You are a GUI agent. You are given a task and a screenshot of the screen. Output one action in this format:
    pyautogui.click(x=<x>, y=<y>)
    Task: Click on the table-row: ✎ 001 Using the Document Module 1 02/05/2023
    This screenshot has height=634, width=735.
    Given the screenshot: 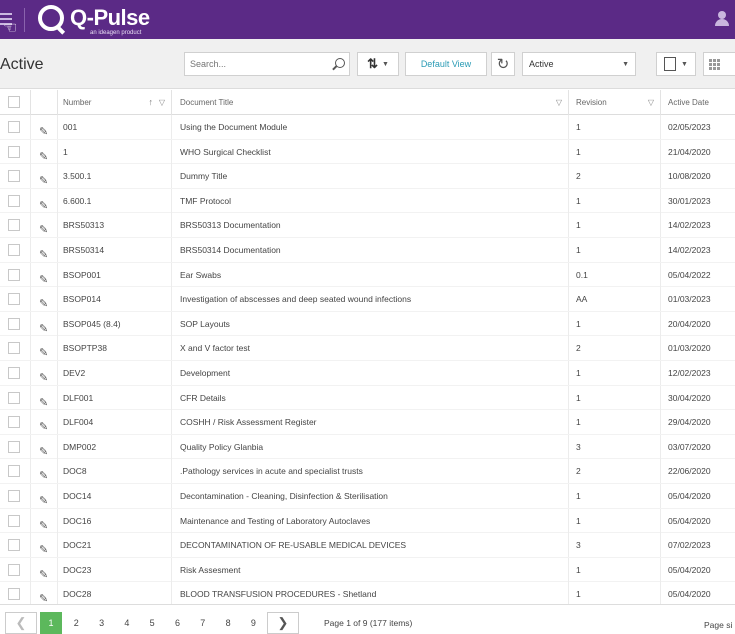 What is the action you would take?
    pyautogui.click(x=367, y=127)
    